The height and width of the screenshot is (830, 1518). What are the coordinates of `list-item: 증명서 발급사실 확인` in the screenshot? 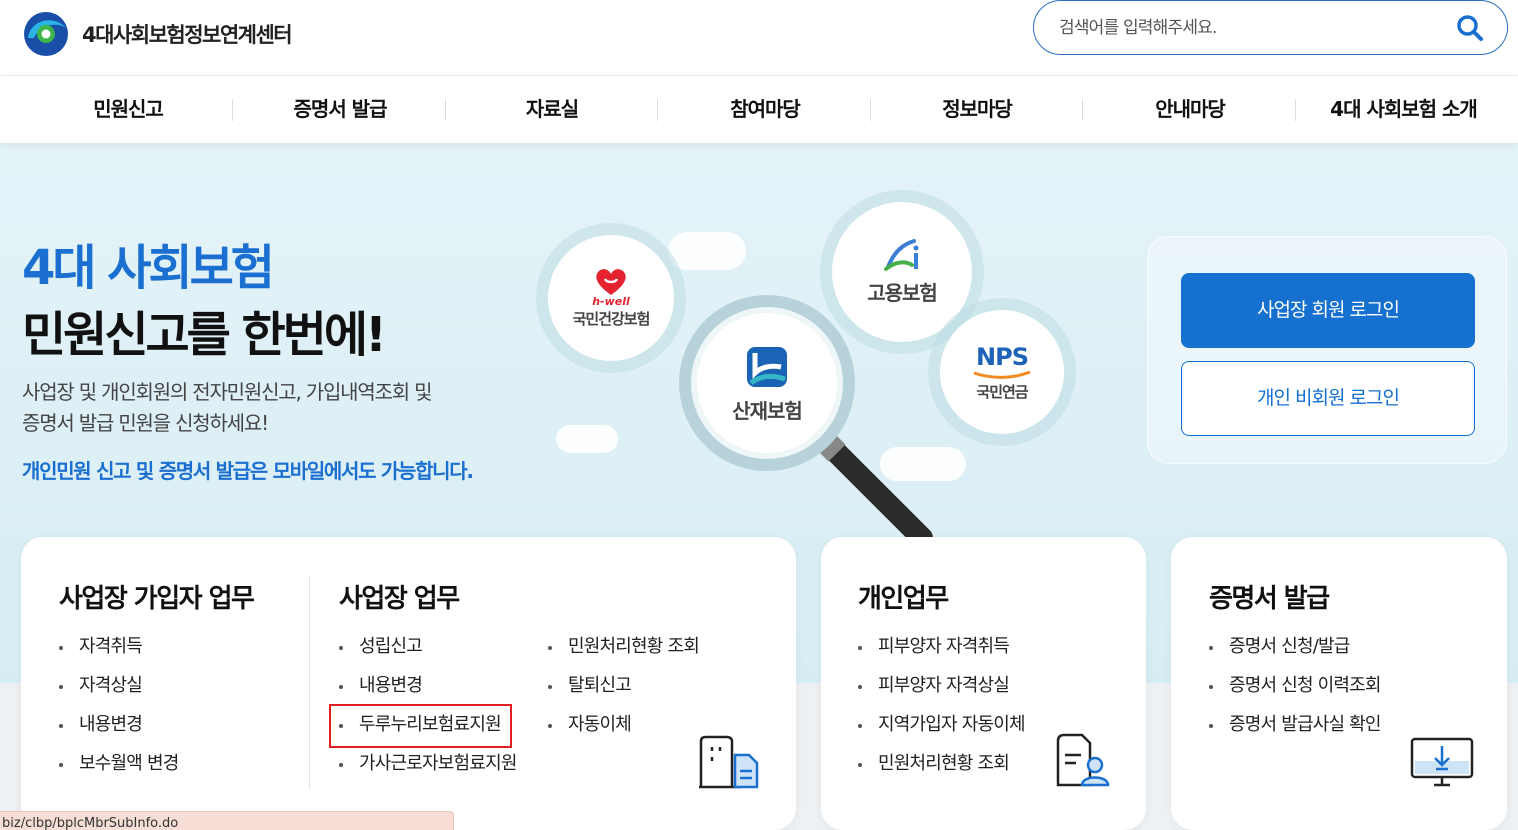 It's located at (1295, 734).